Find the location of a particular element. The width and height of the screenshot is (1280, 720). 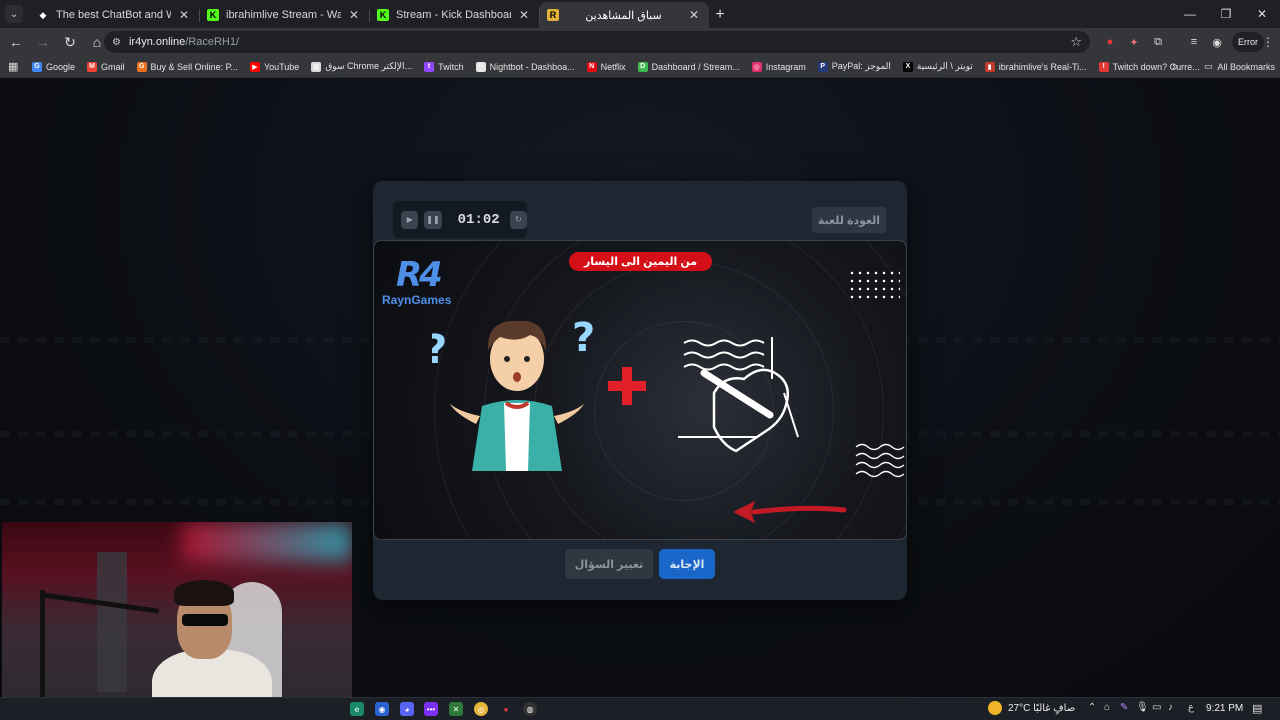

back-to-game-button: العودة للعبة is located at coordinates (849, 220).